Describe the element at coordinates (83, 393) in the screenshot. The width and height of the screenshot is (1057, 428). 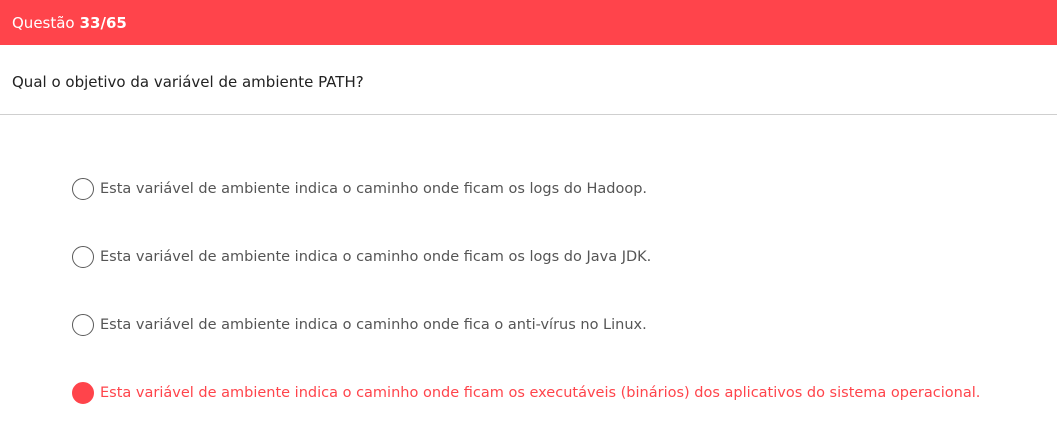
I see `radio-button-selected-icon` at that location.